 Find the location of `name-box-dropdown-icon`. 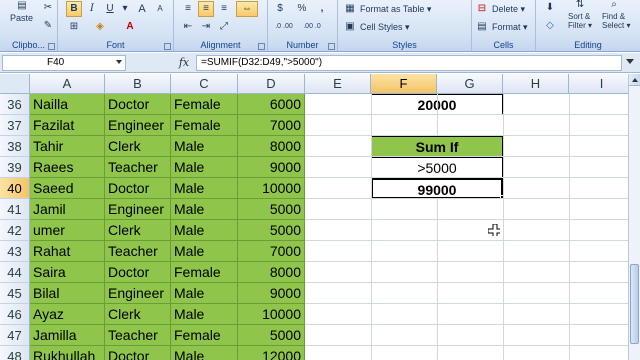

name-box-dropdown-icon is located at coordinates (119, 62).